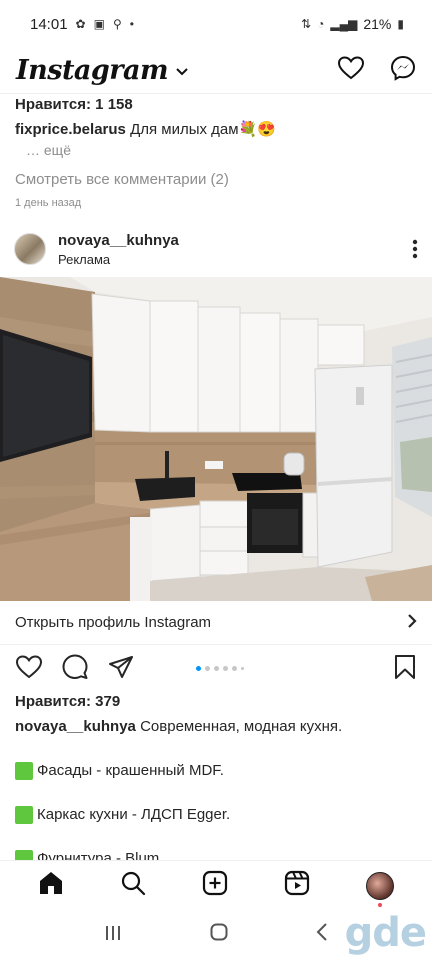 This screenshot has width=432, height=960. Describe the element at coordinates (385, 933) in the screenshot. I see `watermark-logo: gde` at that location.